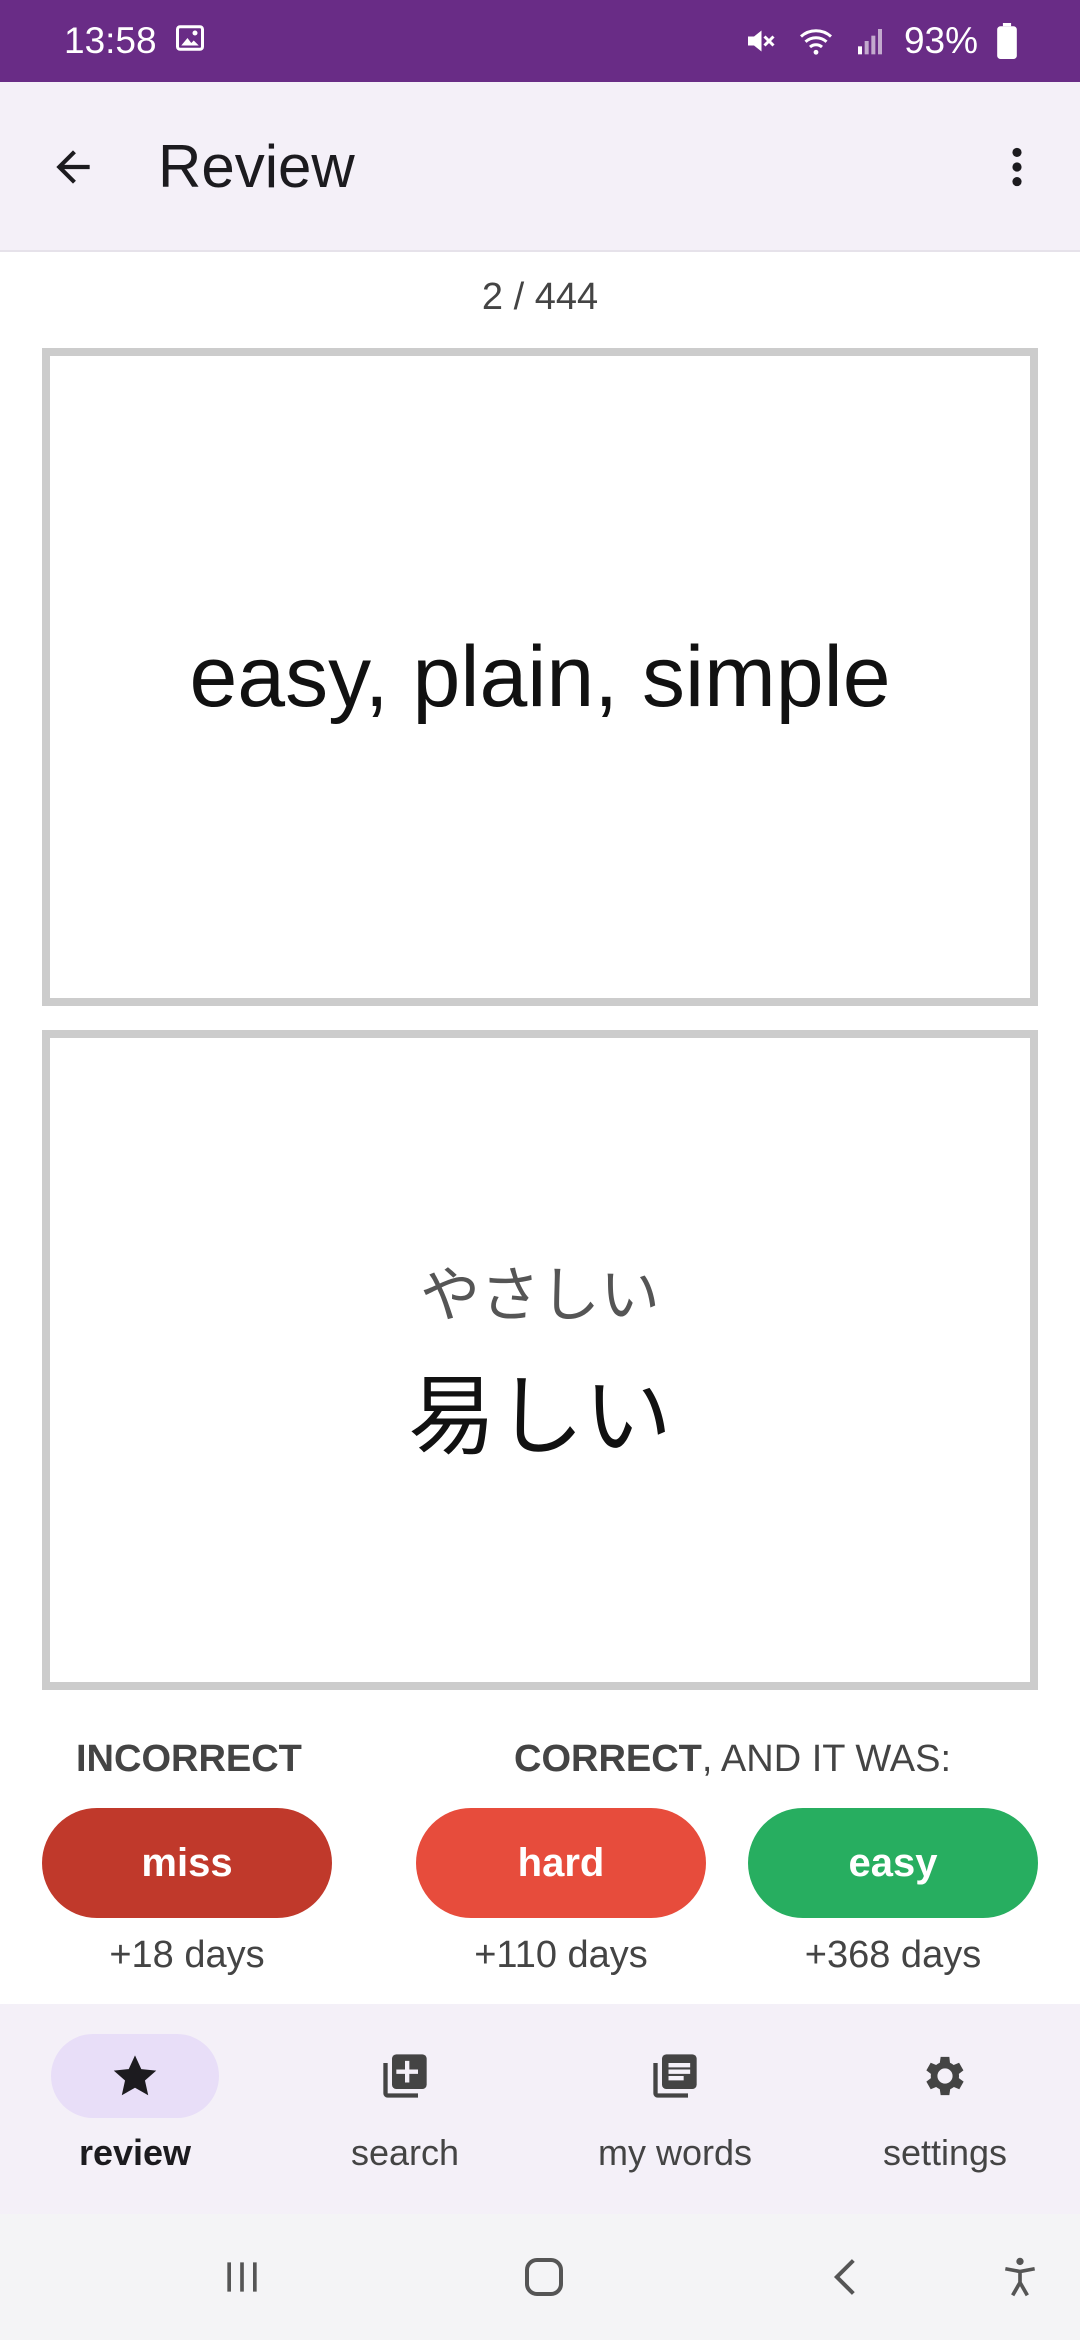  Describe the element at coordinates (189, 1759) in the screenshot. I see `incorrect-label: INCORRECT` at that location.